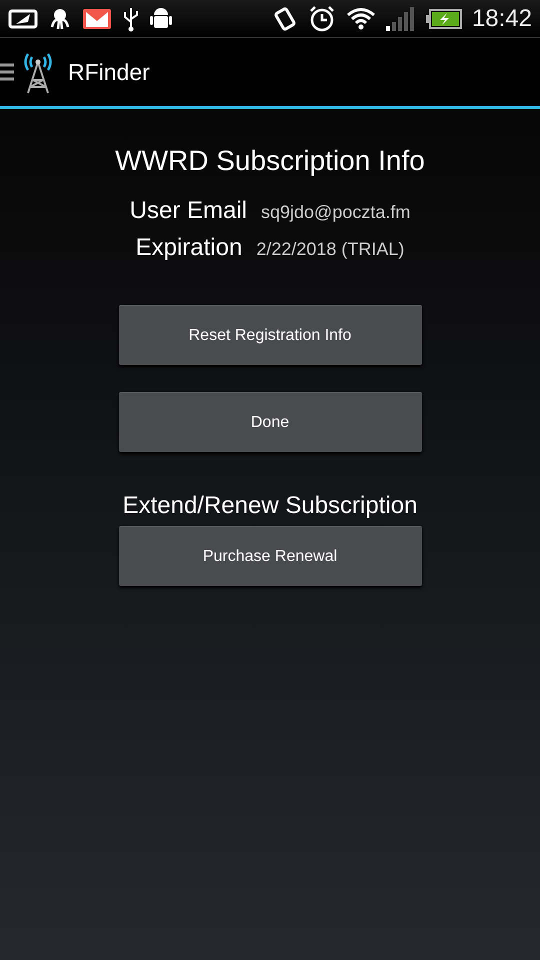 The width and height of the screenshot is (540, 960). I want to click on info-label: User Email, so click(188, 211).